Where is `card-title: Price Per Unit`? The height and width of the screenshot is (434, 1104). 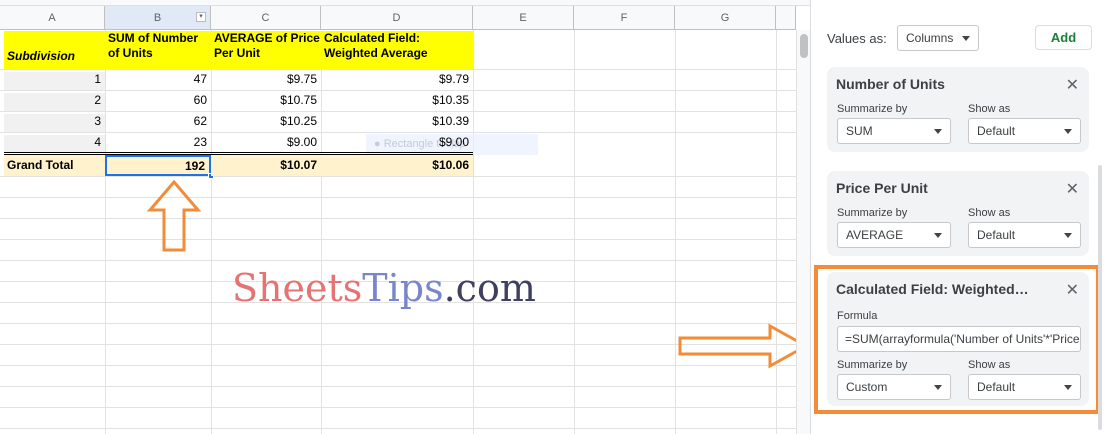 card-title: Price Per Unit is located at coordinates (882, 188).